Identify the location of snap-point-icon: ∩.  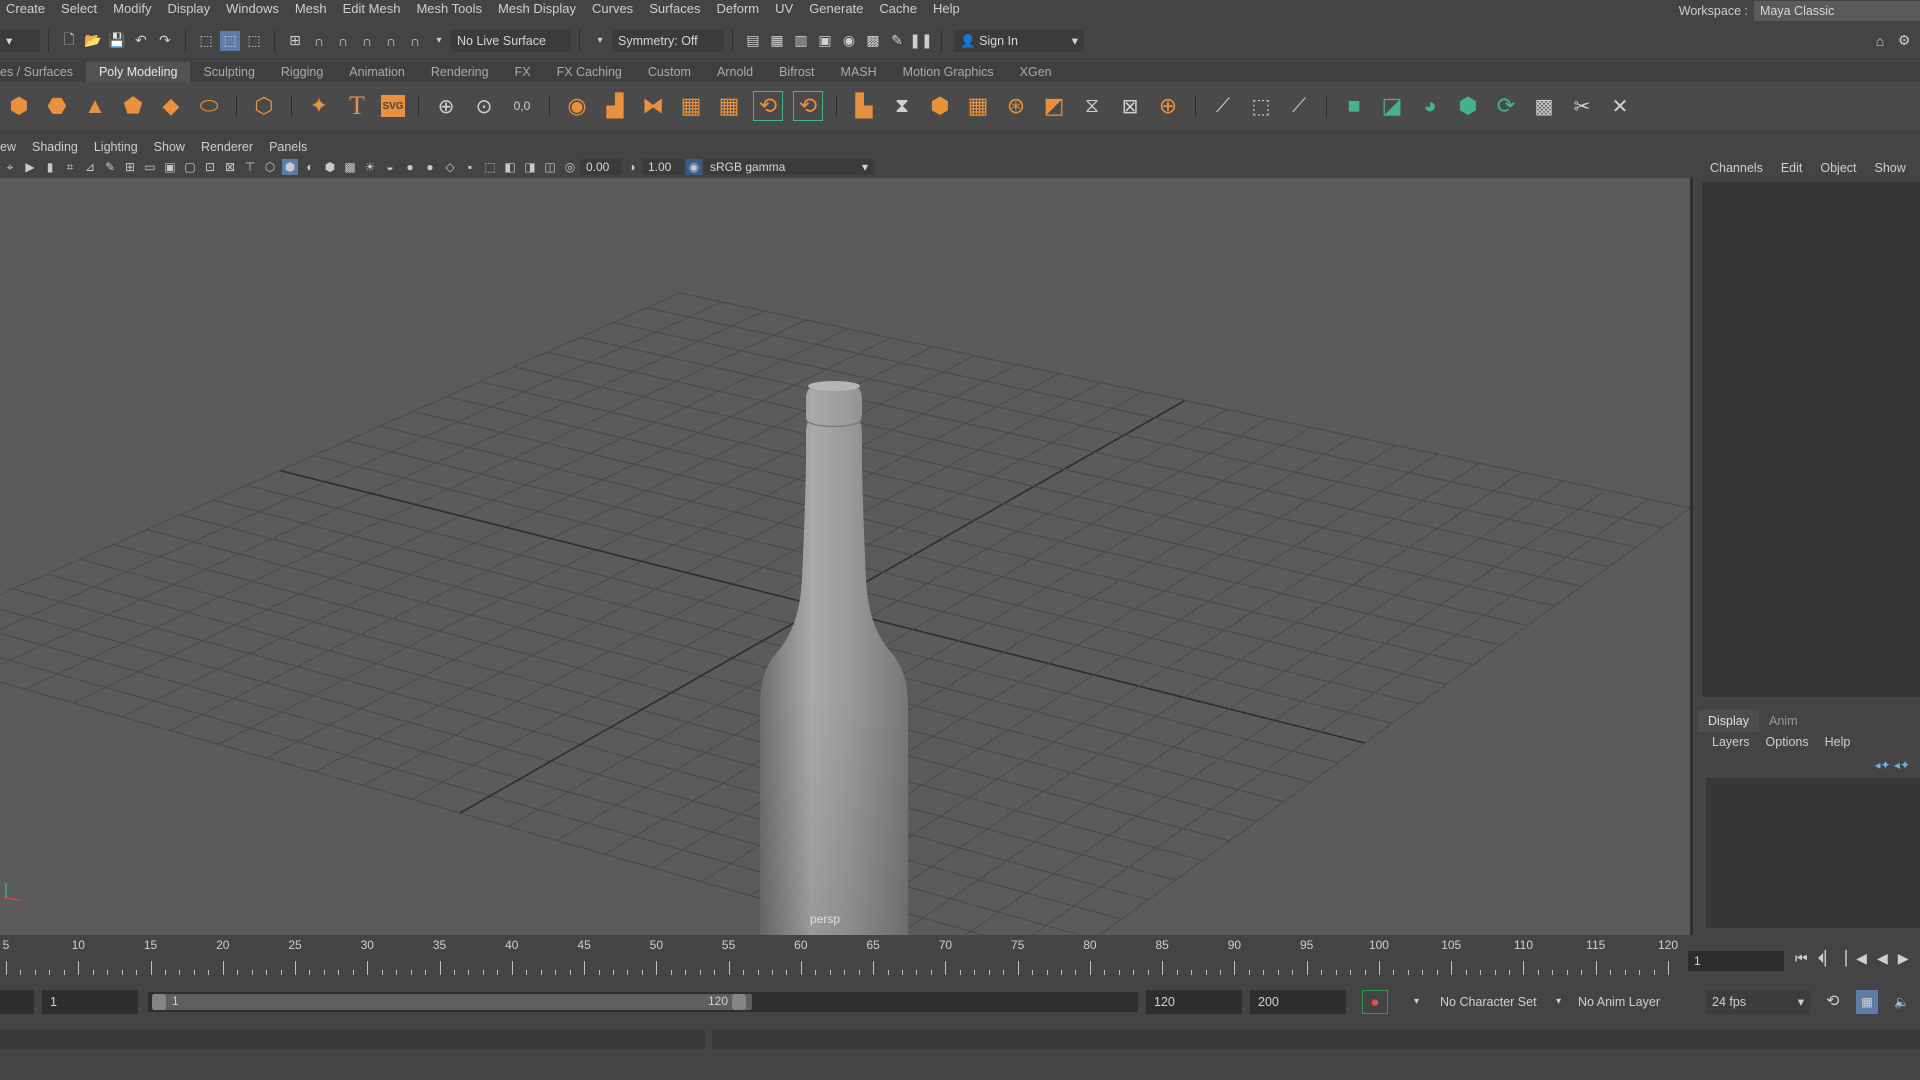
(343, 41).